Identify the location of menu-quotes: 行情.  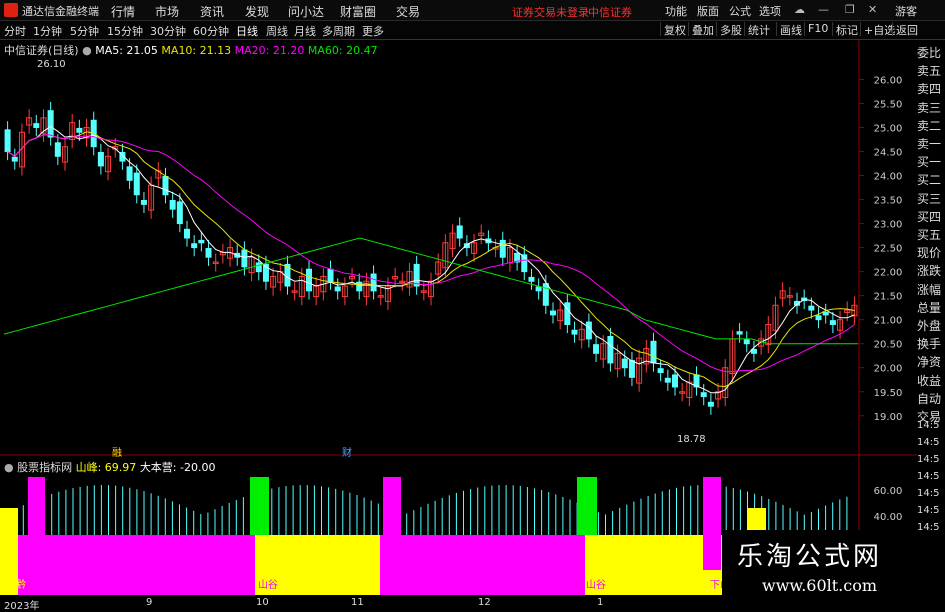
(123, 11).